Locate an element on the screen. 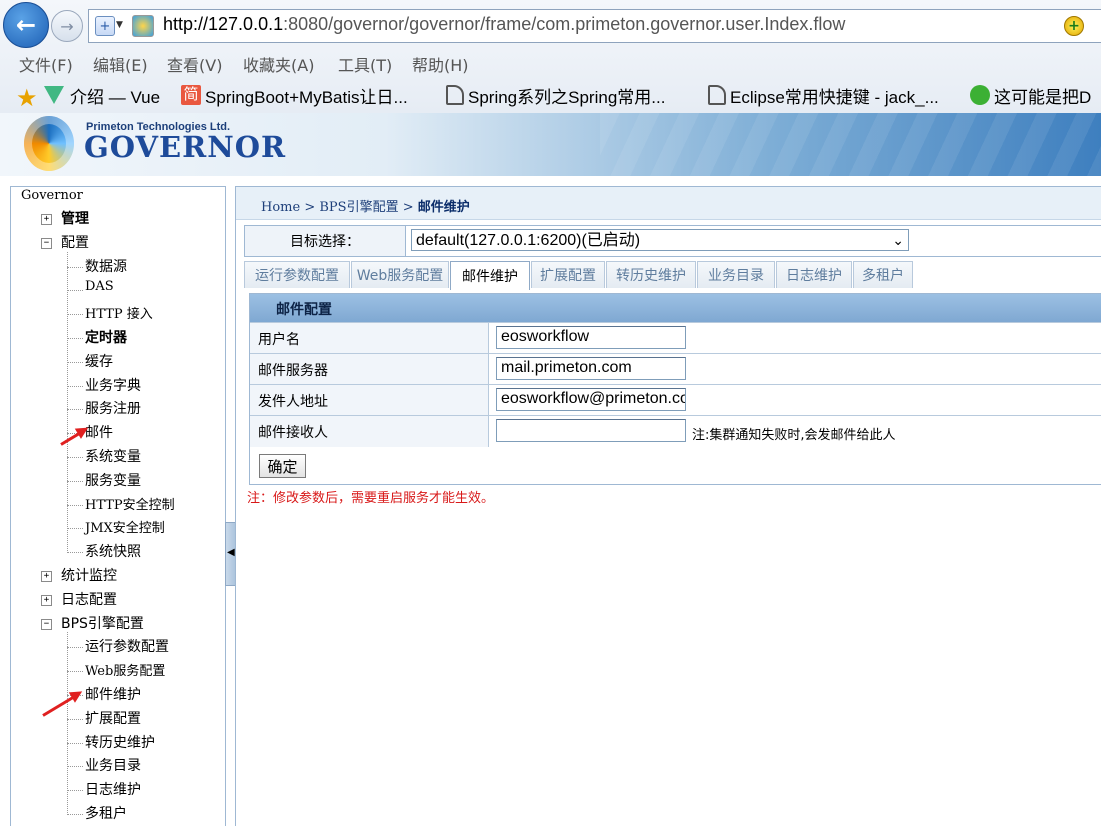 This screenshot has height=826, width=1101. compat-shield-icon: + is located at coordinates (105, 26).